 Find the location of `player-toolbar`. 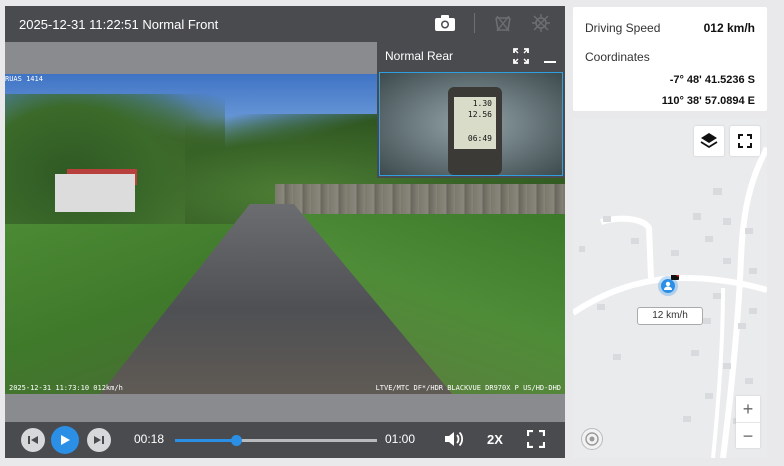

player-toolbar is located at coordinates (492, 23).